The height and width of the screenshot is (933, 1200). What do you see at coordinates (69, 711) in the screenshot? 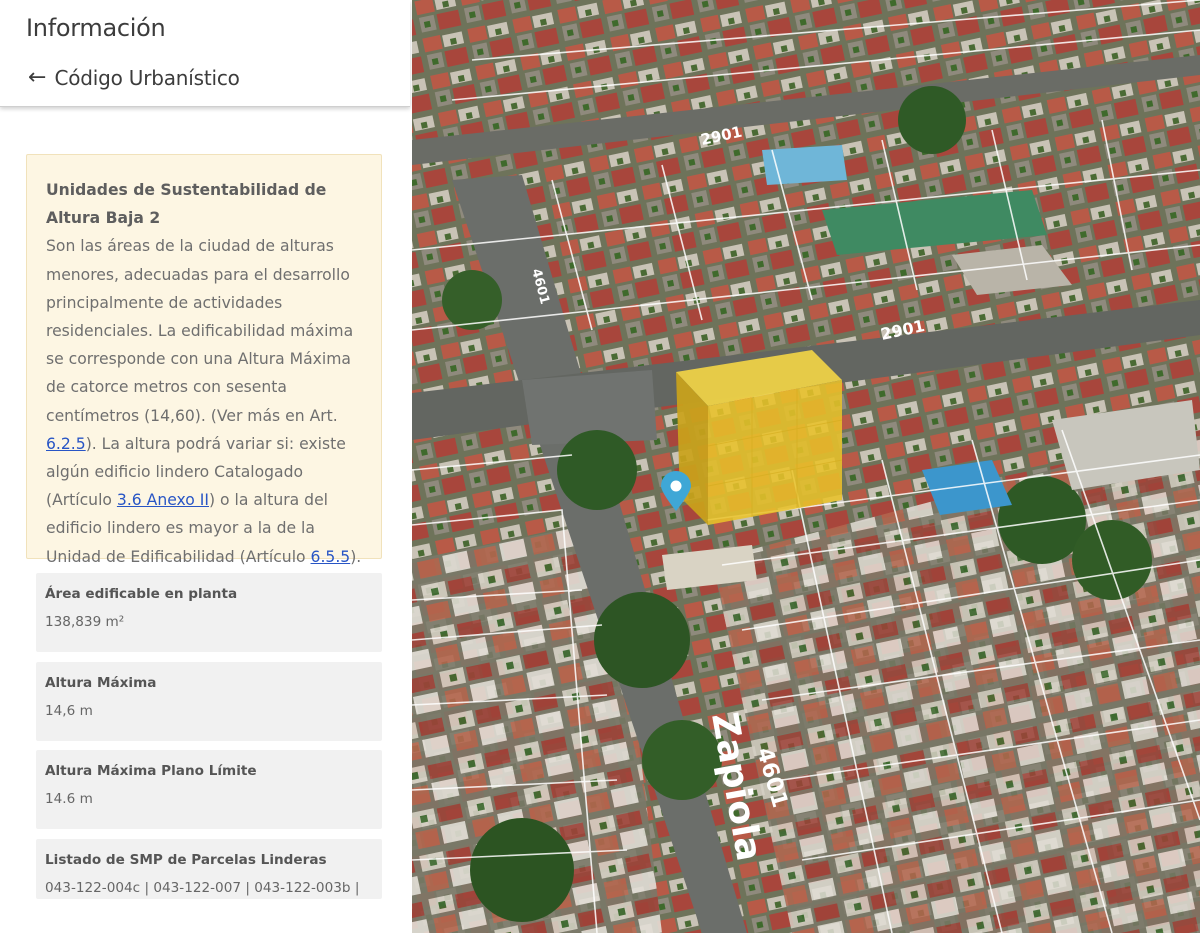
I see `card-value: 14,6 m` at bounding box center [69, 711].